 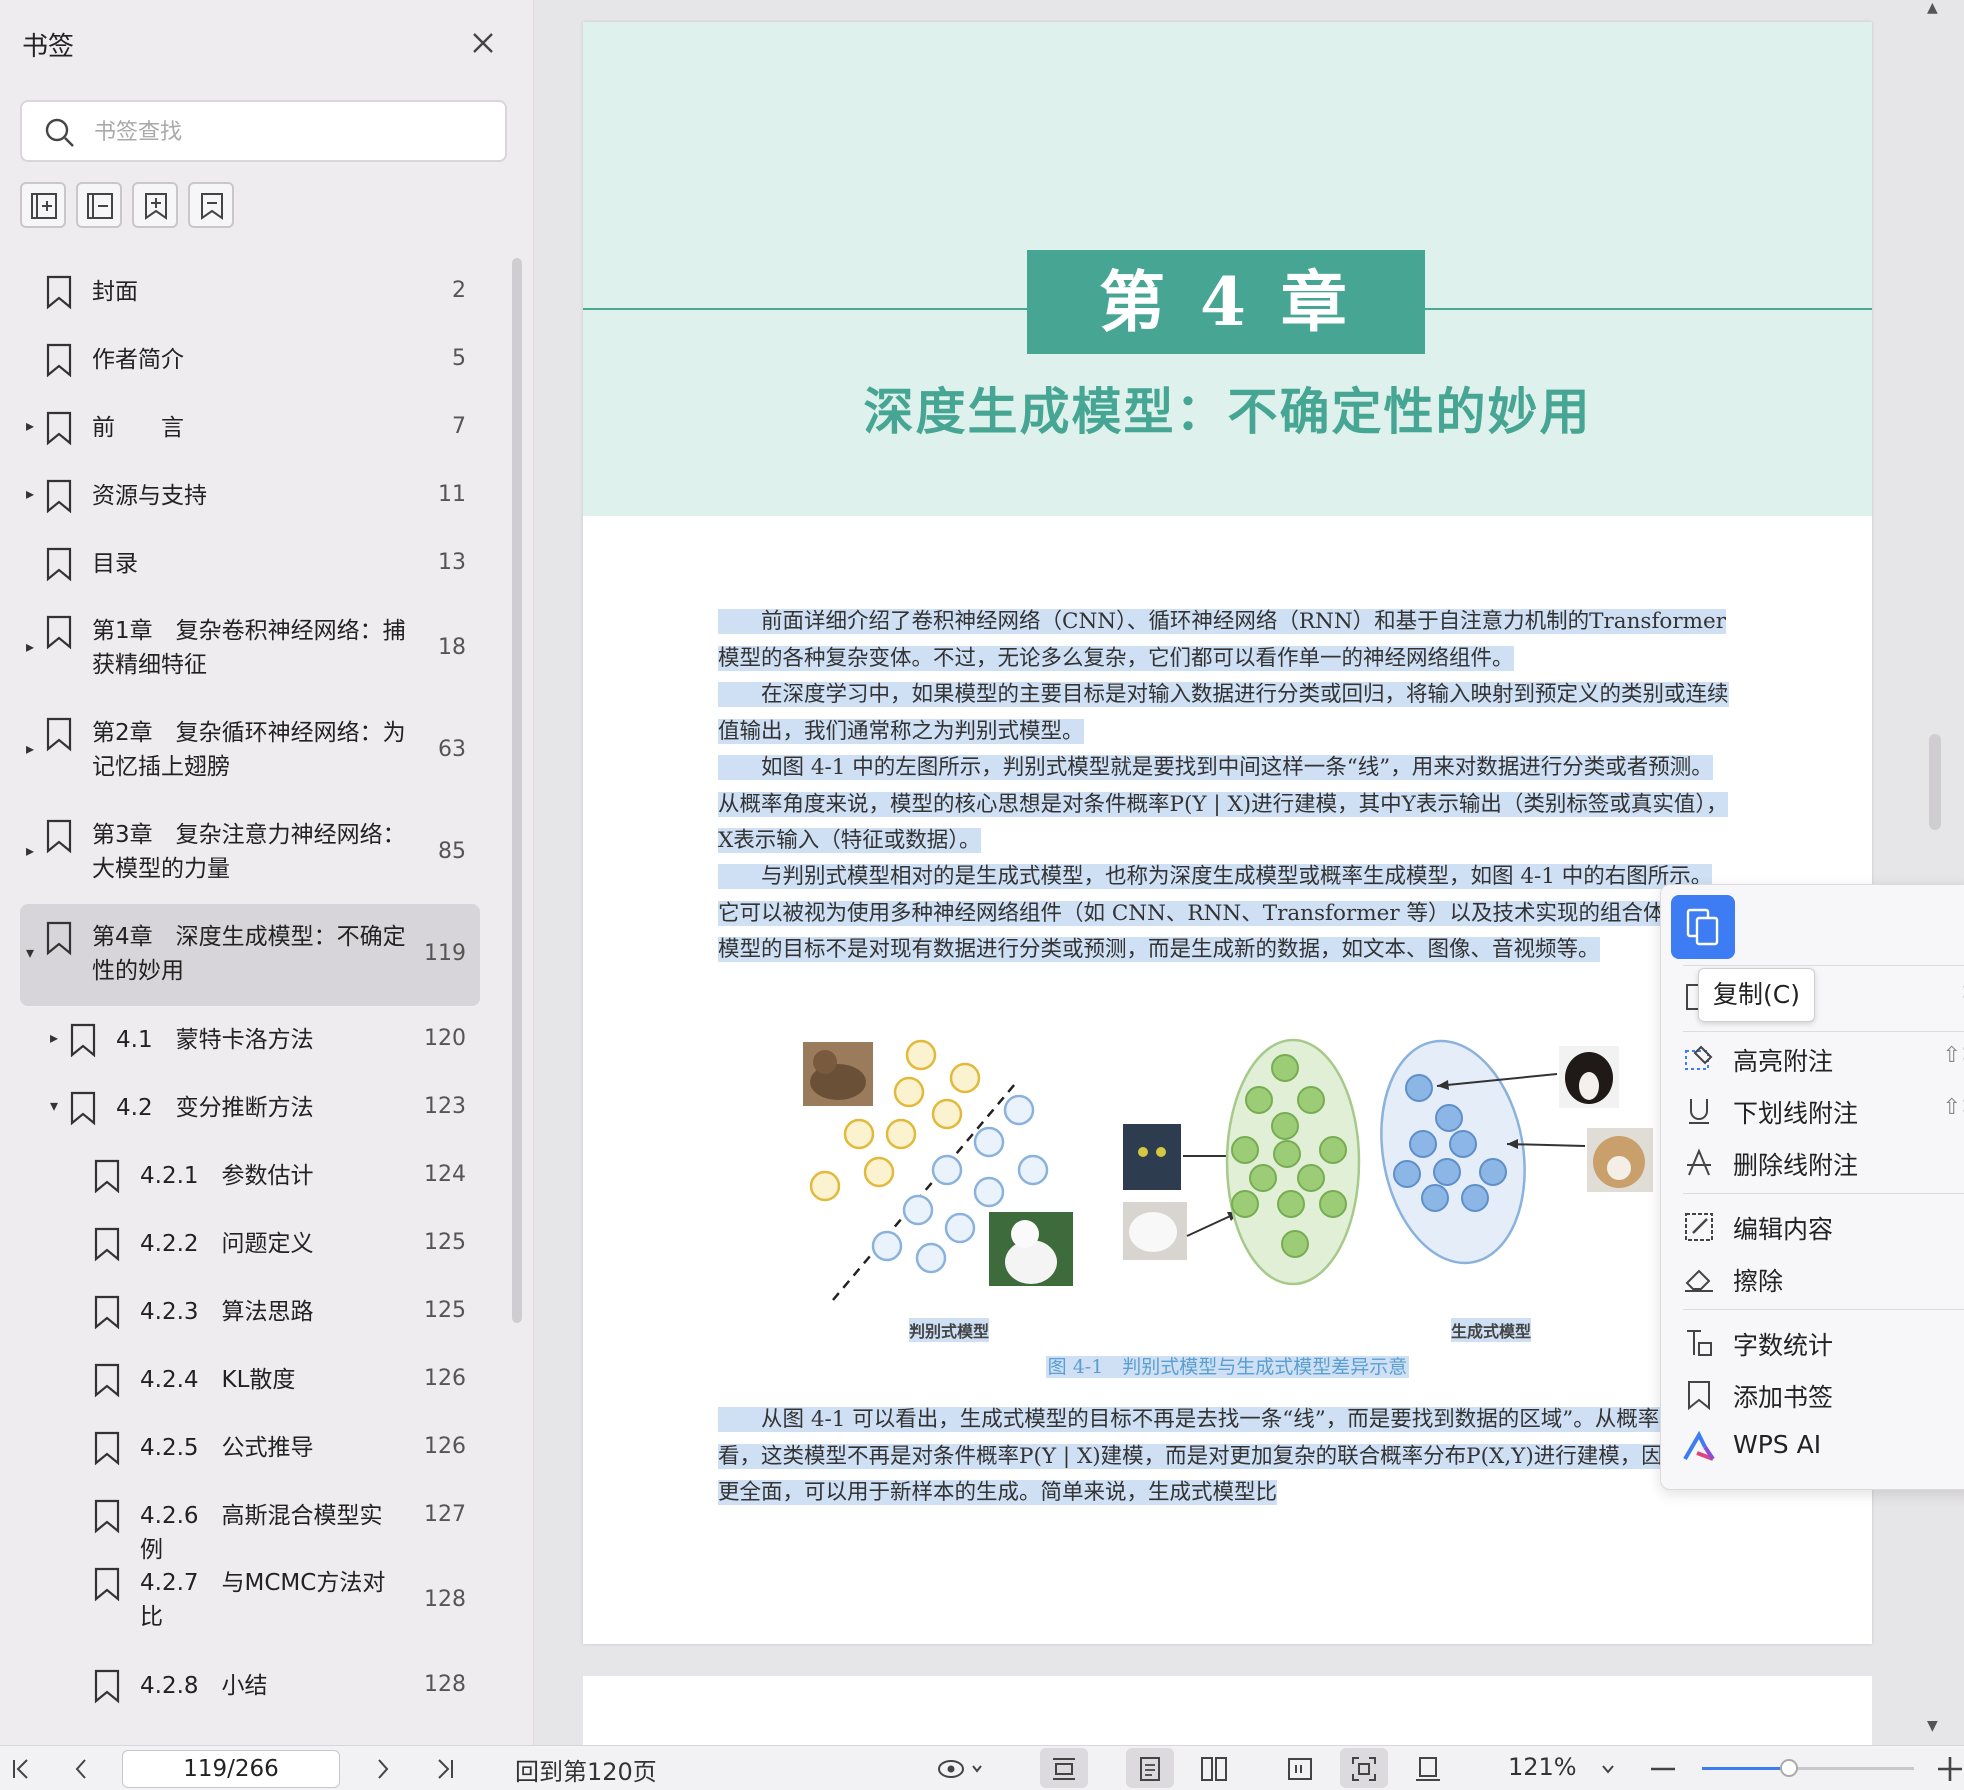 I want to click on first-page-icon, so click(x=21, y=1768).